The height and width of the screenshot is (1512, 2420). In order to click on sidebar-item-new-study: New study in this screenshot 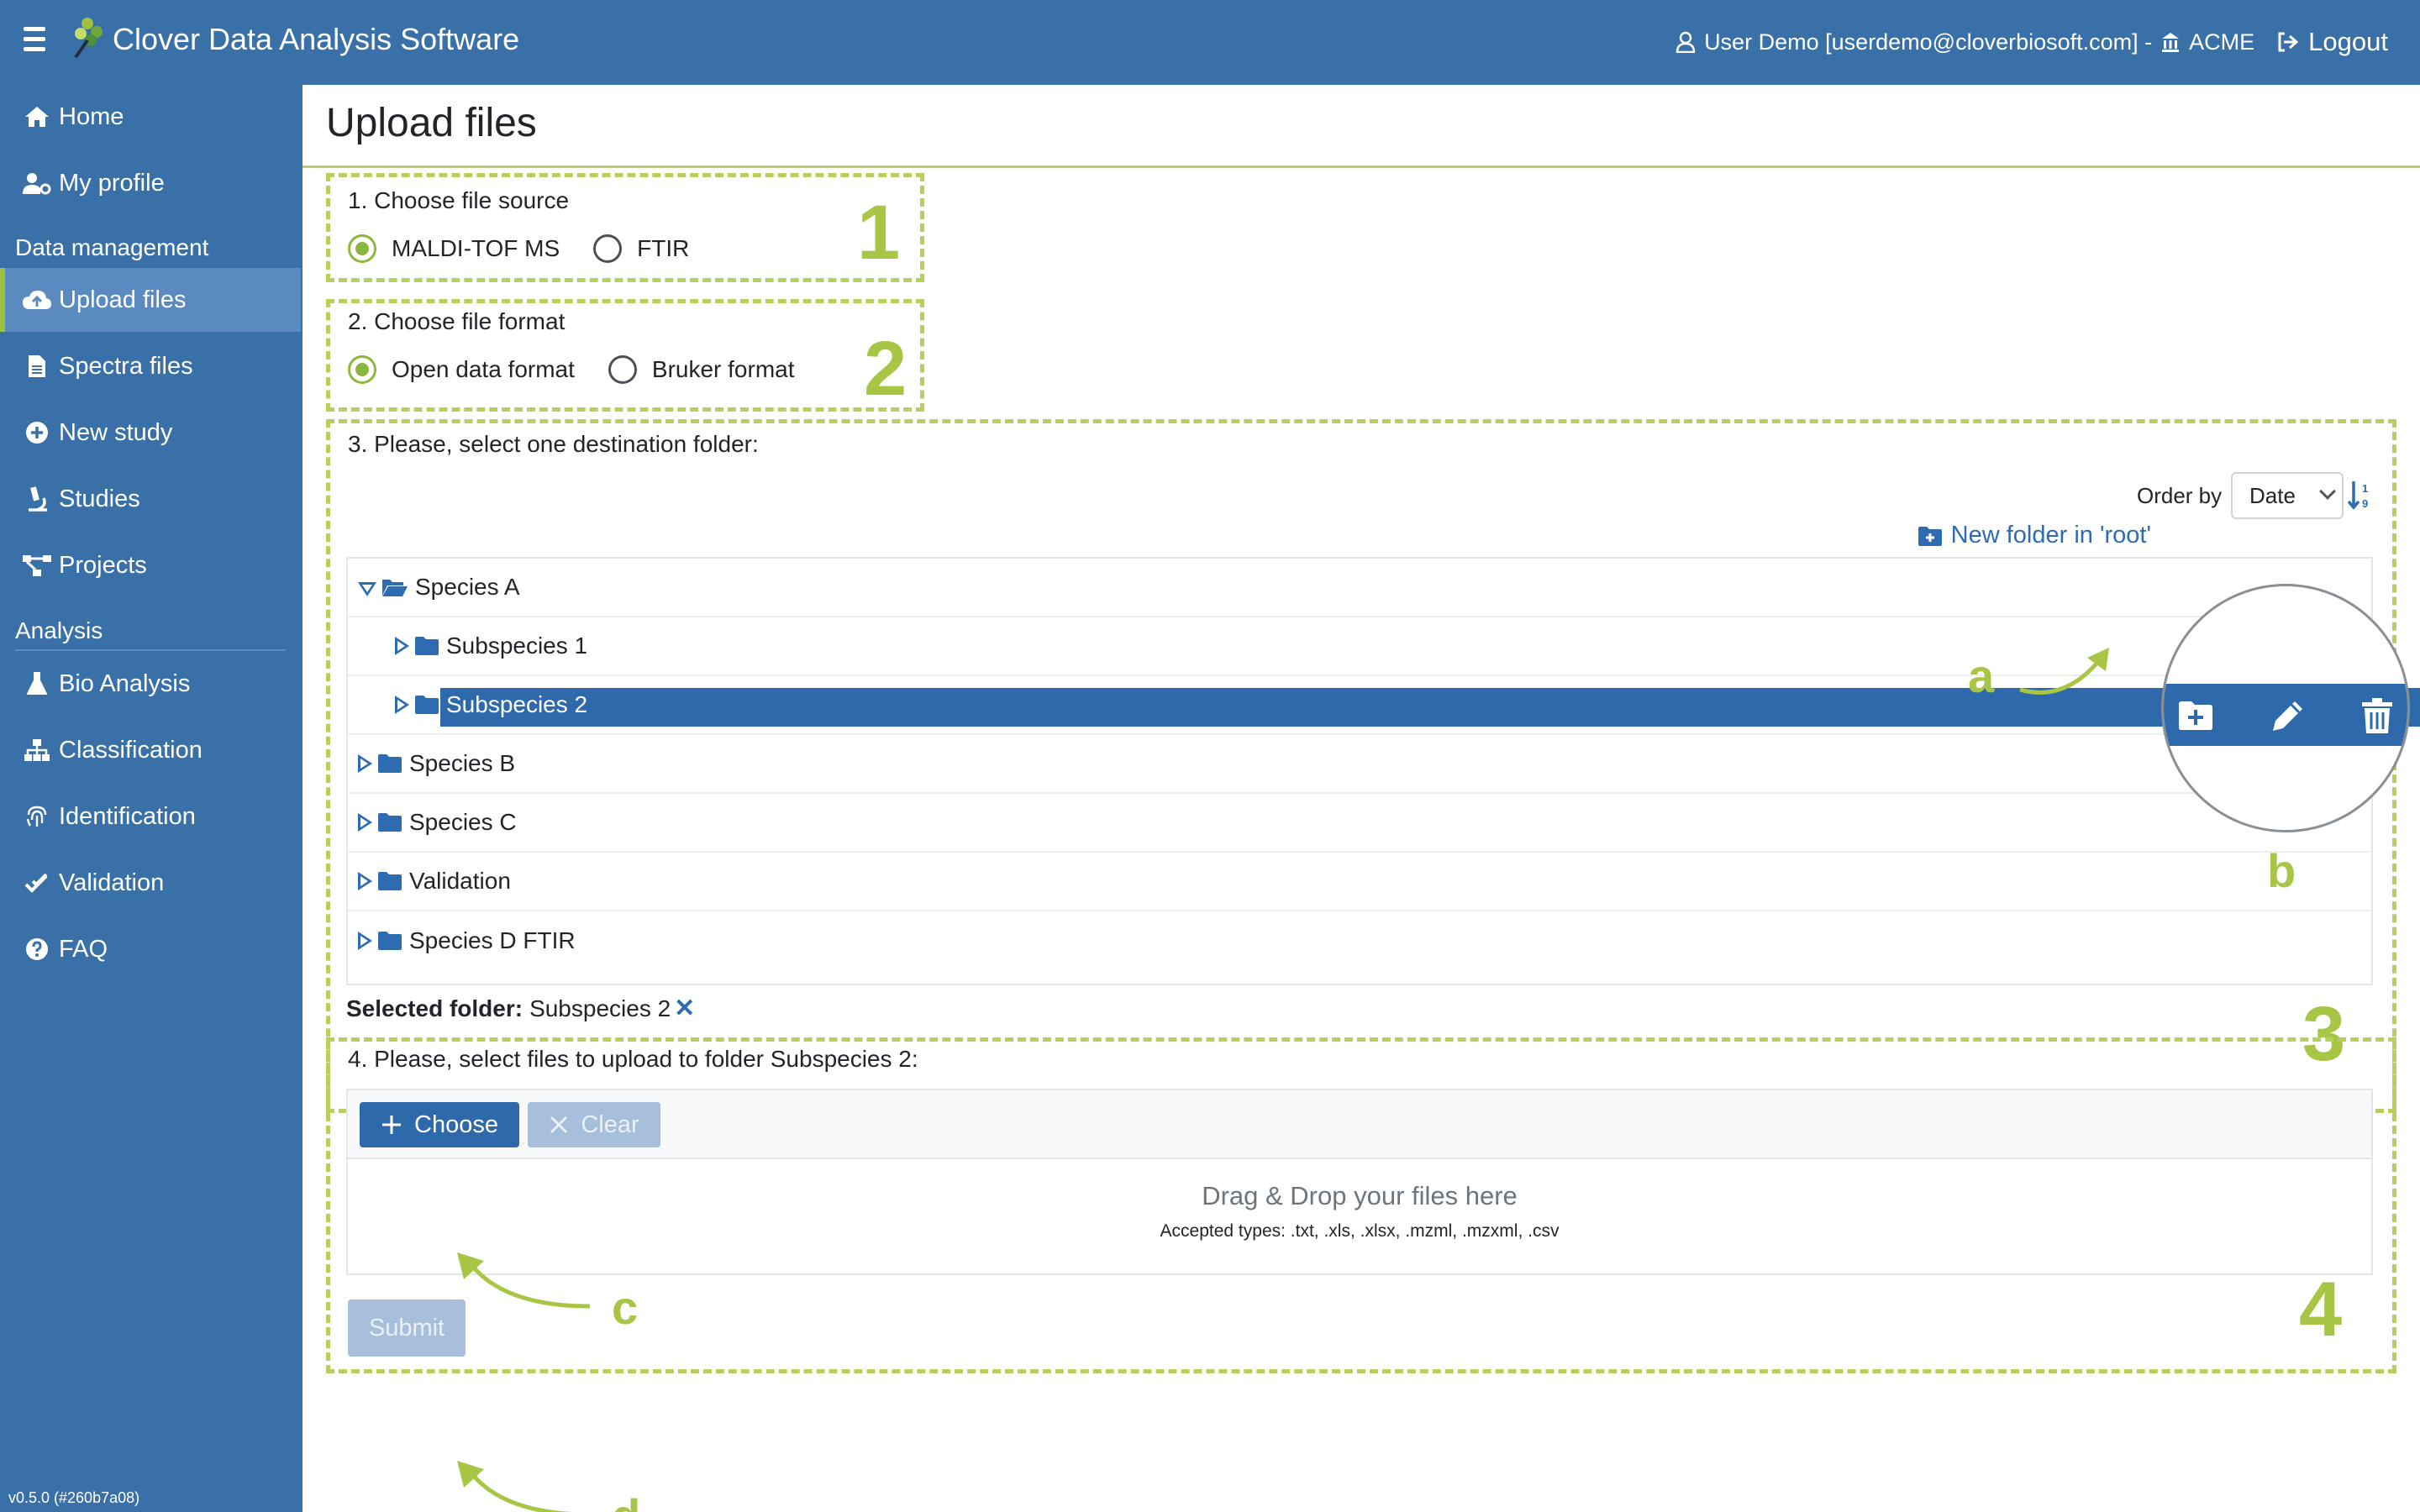, I will do `click(150, 433)`.